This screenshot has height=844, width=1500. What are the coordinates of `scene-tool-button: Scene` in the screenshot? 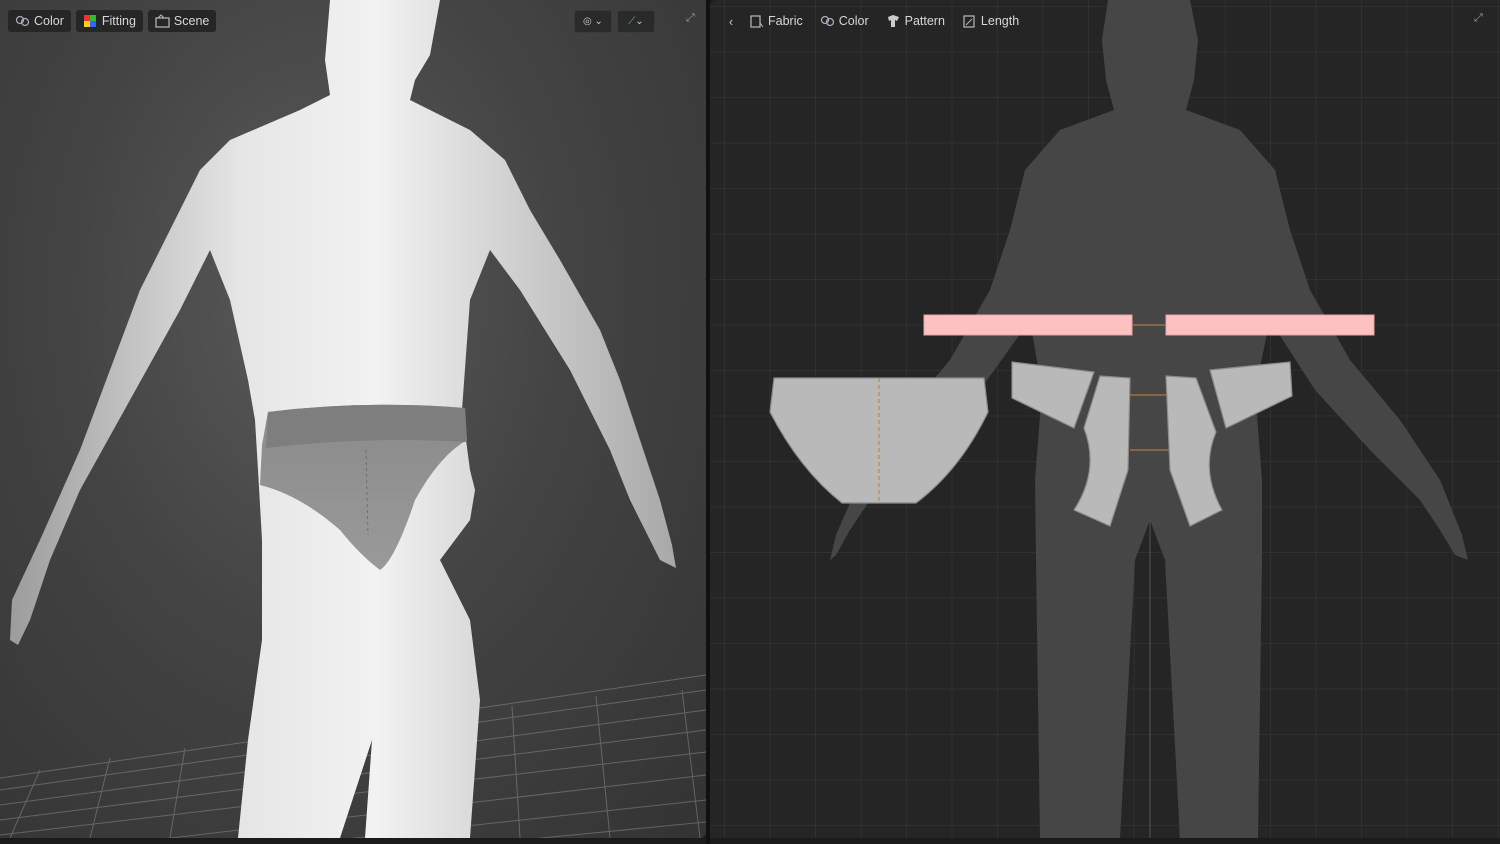 It's located at (182, 21).